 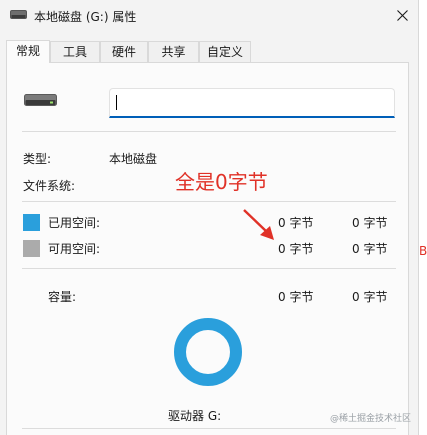 I want to click on tab-general: 常规, so click(x=28, y=51).